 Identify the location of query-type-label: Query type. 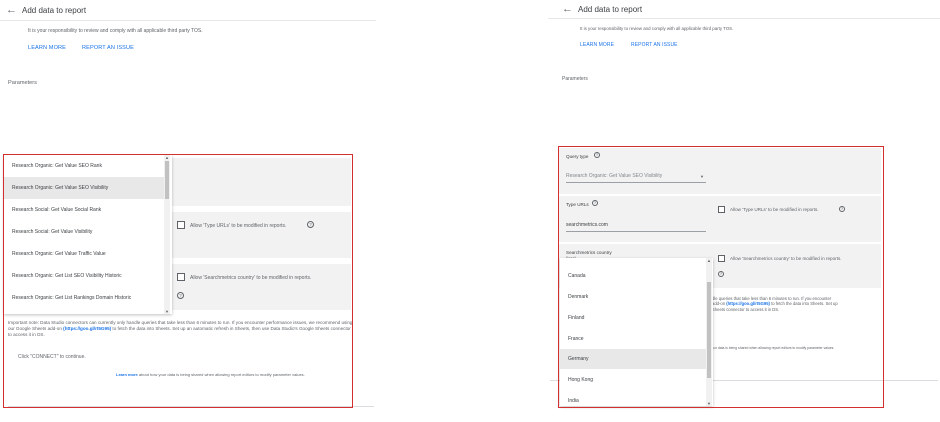
(577, 156).